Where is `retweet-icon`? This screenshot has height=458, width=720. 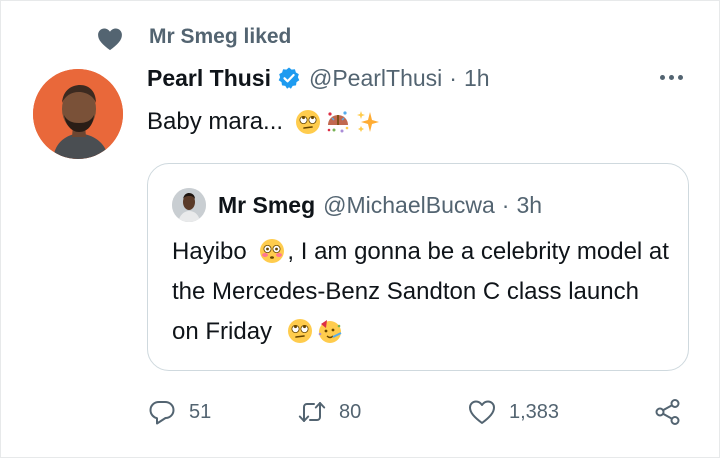
retweet-icon is located at coordinates (312, 412).